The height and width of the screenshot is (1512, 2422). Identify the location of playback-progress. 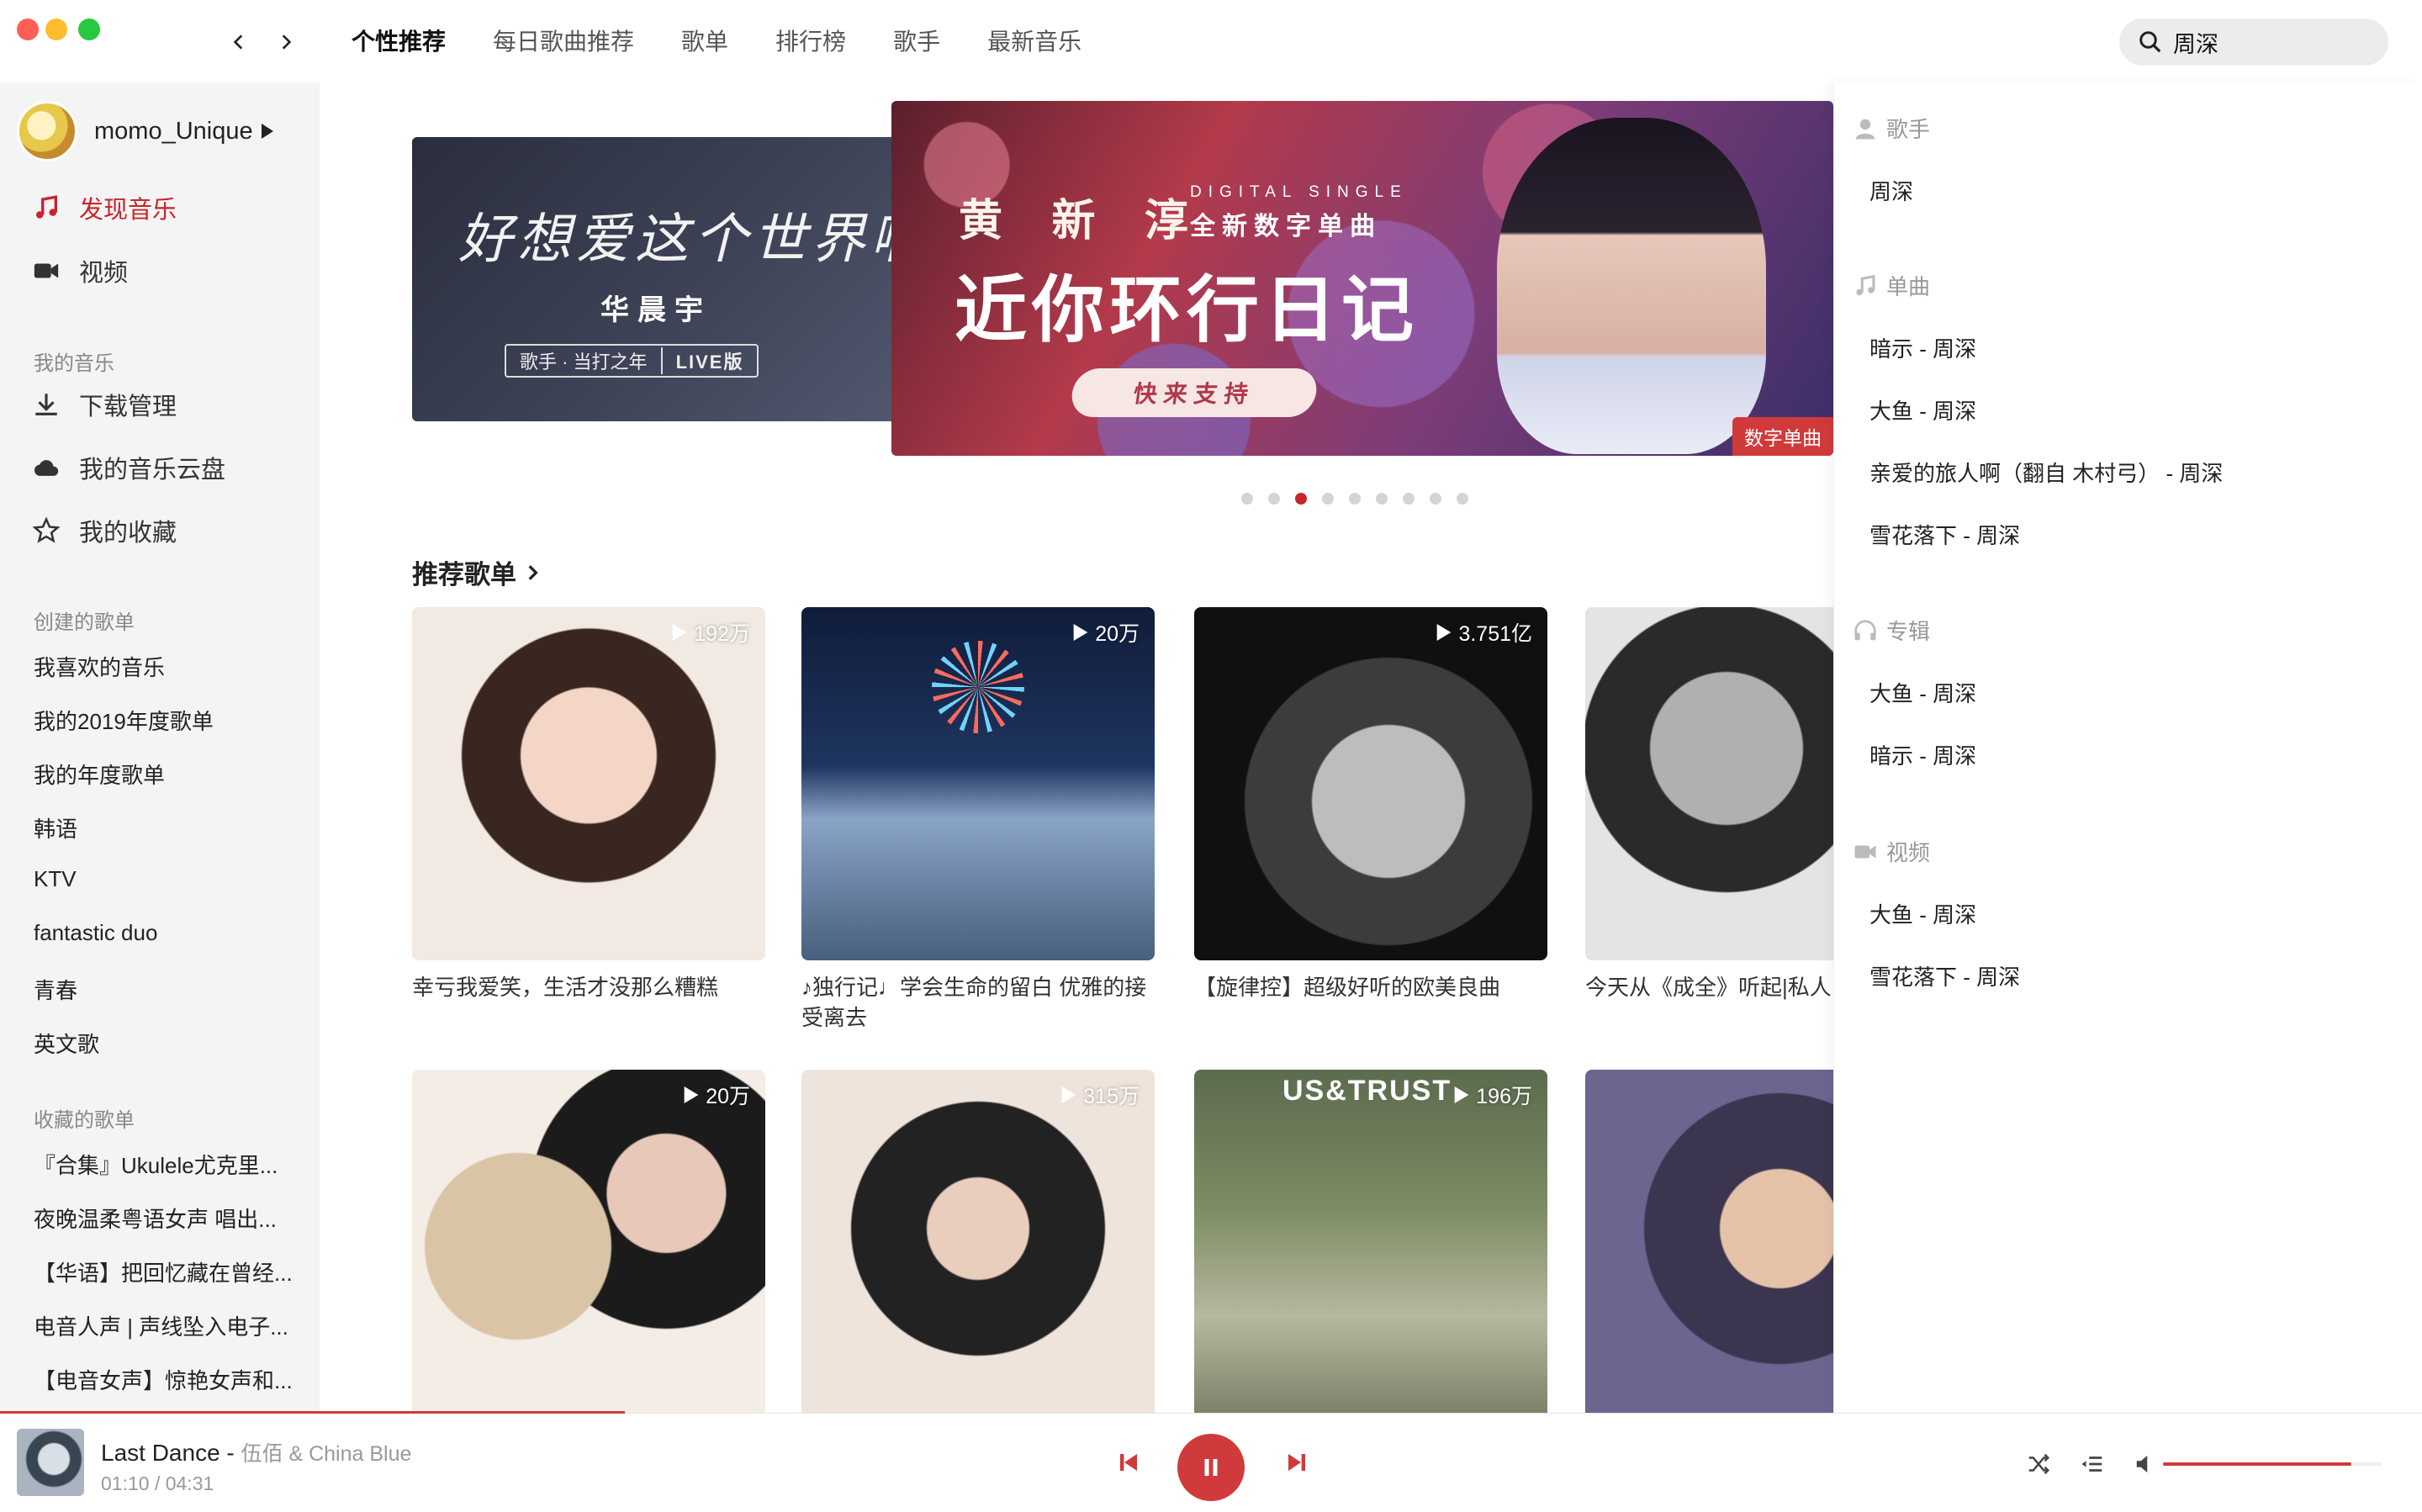
(1211, 1412).